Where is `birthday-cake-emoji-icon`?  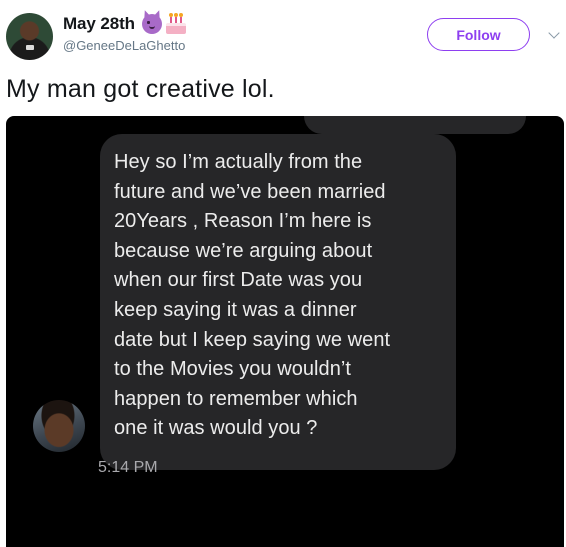 birthday-cake-emoji-icon is located at coordinates (176, 23).